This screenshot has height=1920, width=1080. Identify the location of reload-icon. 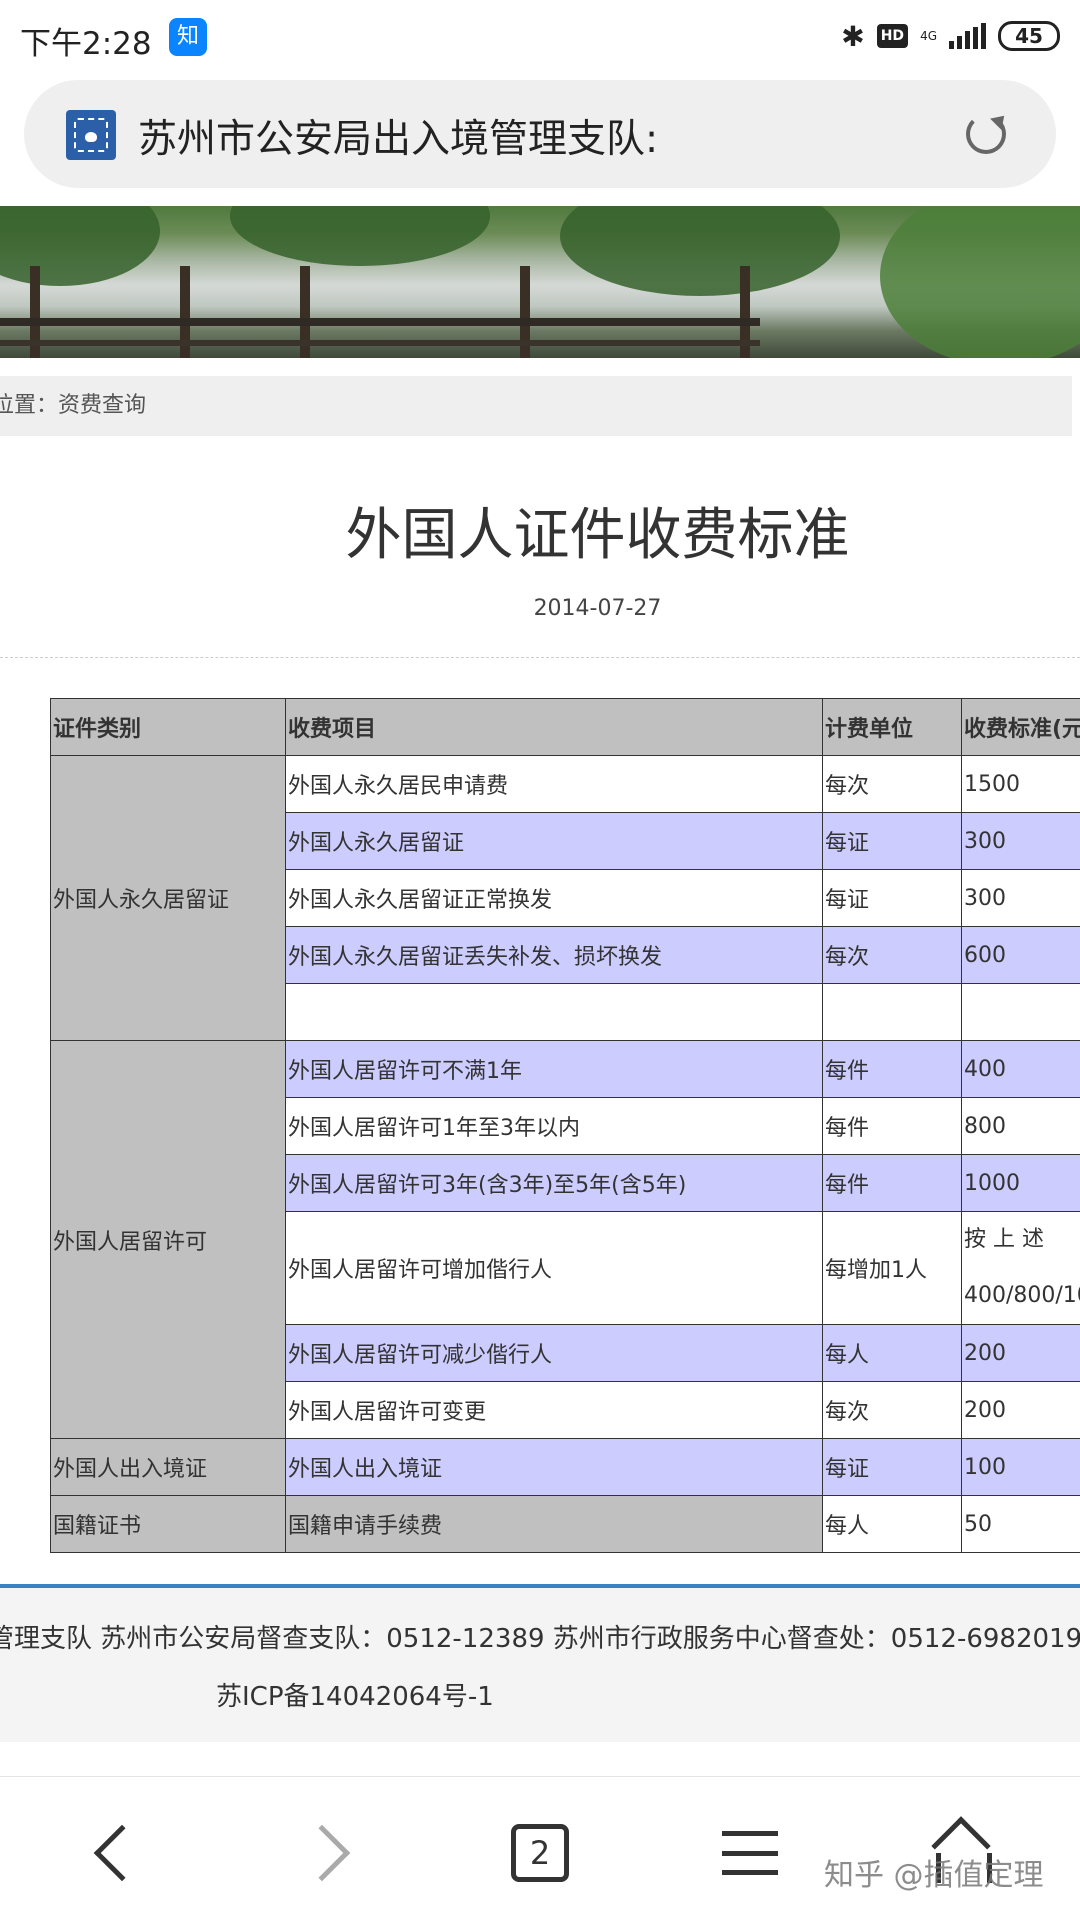
(986, 134).